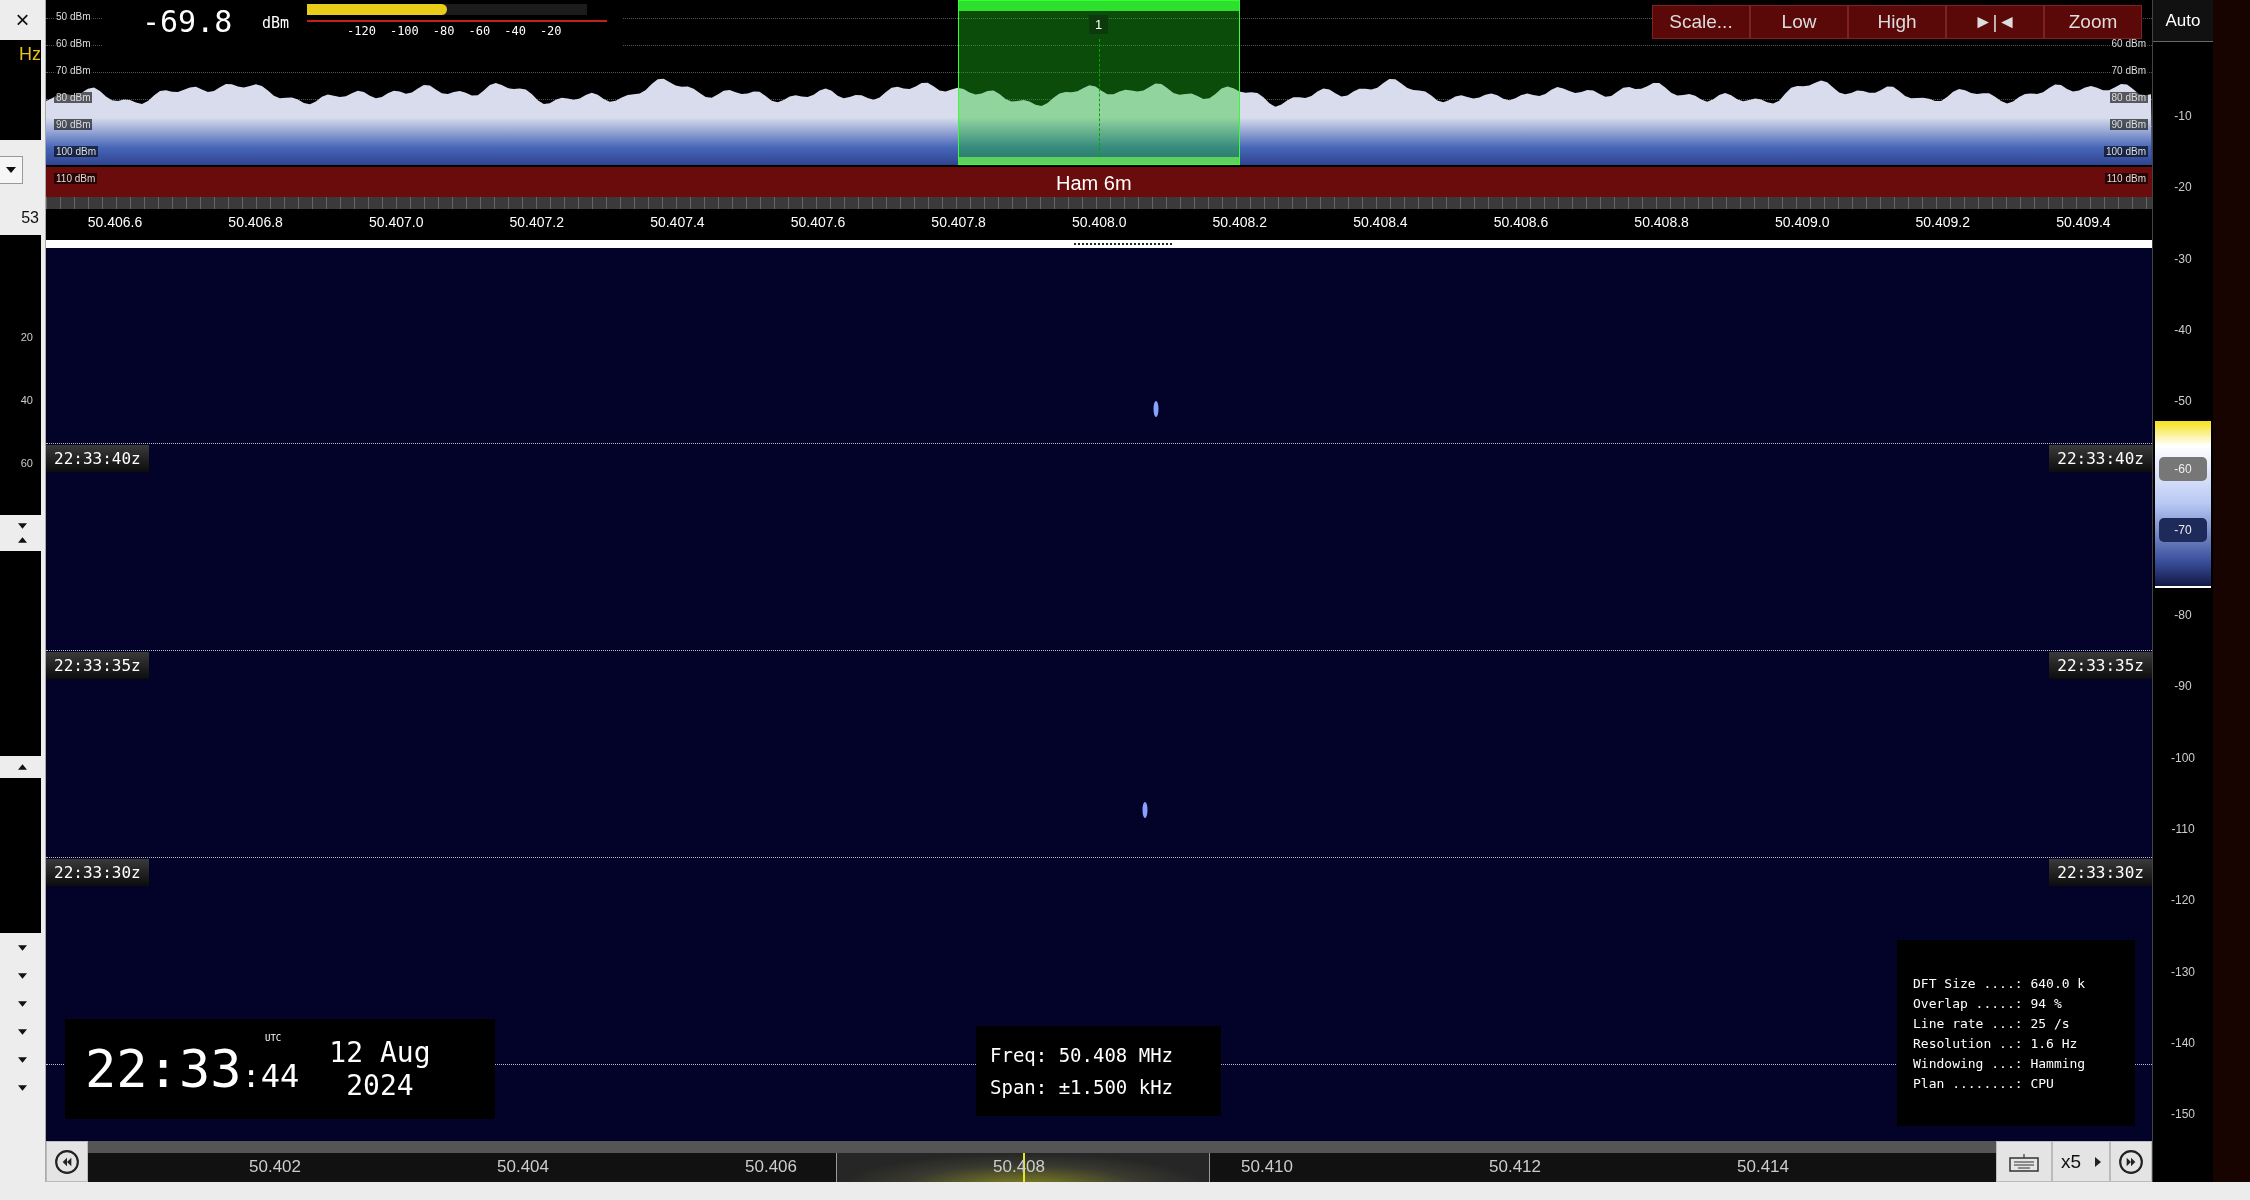 This screenshot has width=2250, height=1200. What do you see at coordinates (2183, 1042) in the screenshot?
I see `scale-label: -140` at bounding box center [2183, 1042].